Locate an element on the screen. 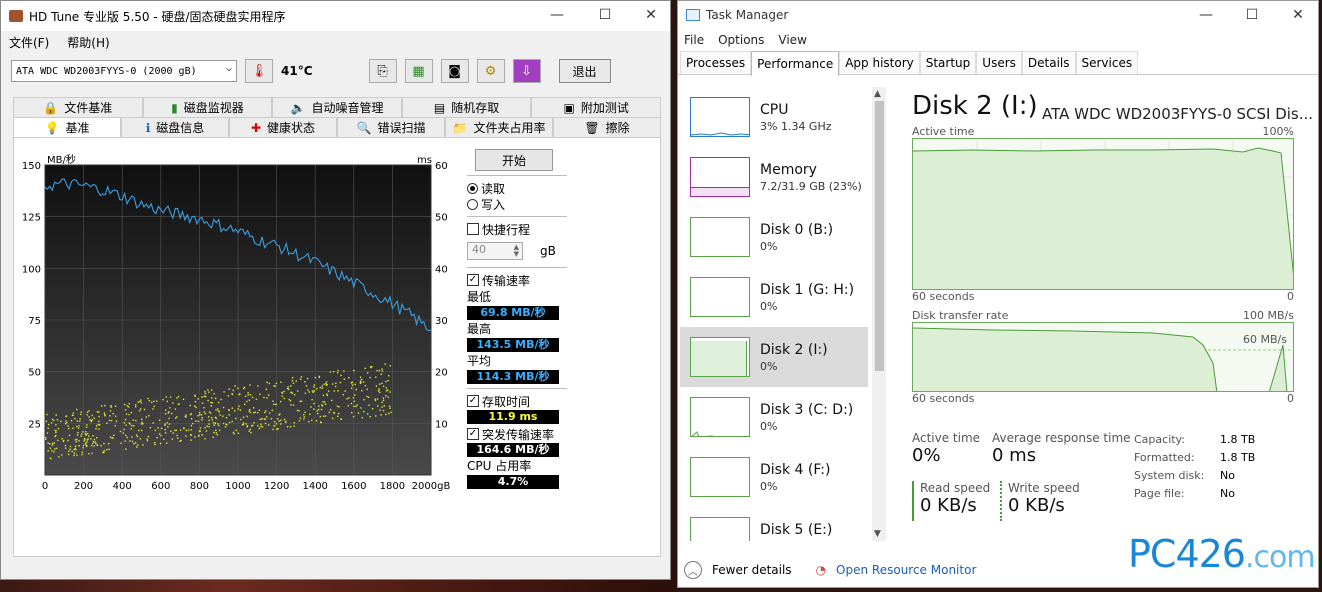  minimize-icon: — is located at coordinates (557, 15).